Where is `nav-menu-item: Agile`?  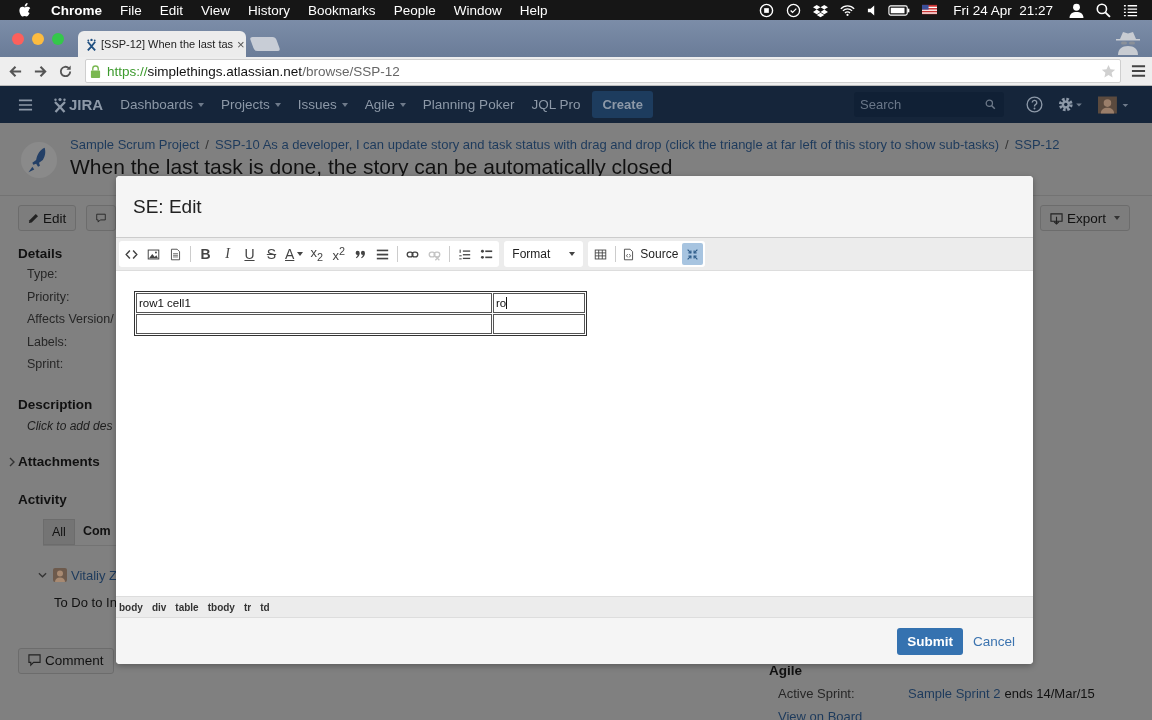 nav-menu-item: Agile is located at coordinates (385, 104).